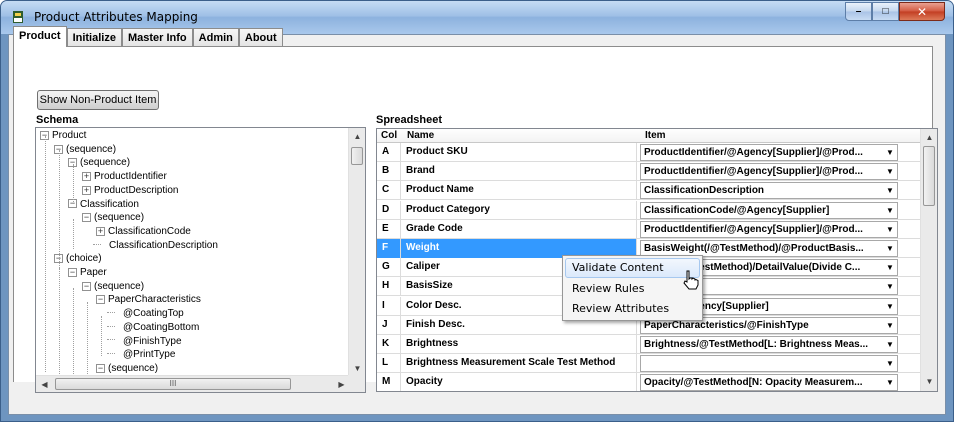 This screenshot has height=422, width=954. I want to click on tree-node: − (choice), so click(78, 258).